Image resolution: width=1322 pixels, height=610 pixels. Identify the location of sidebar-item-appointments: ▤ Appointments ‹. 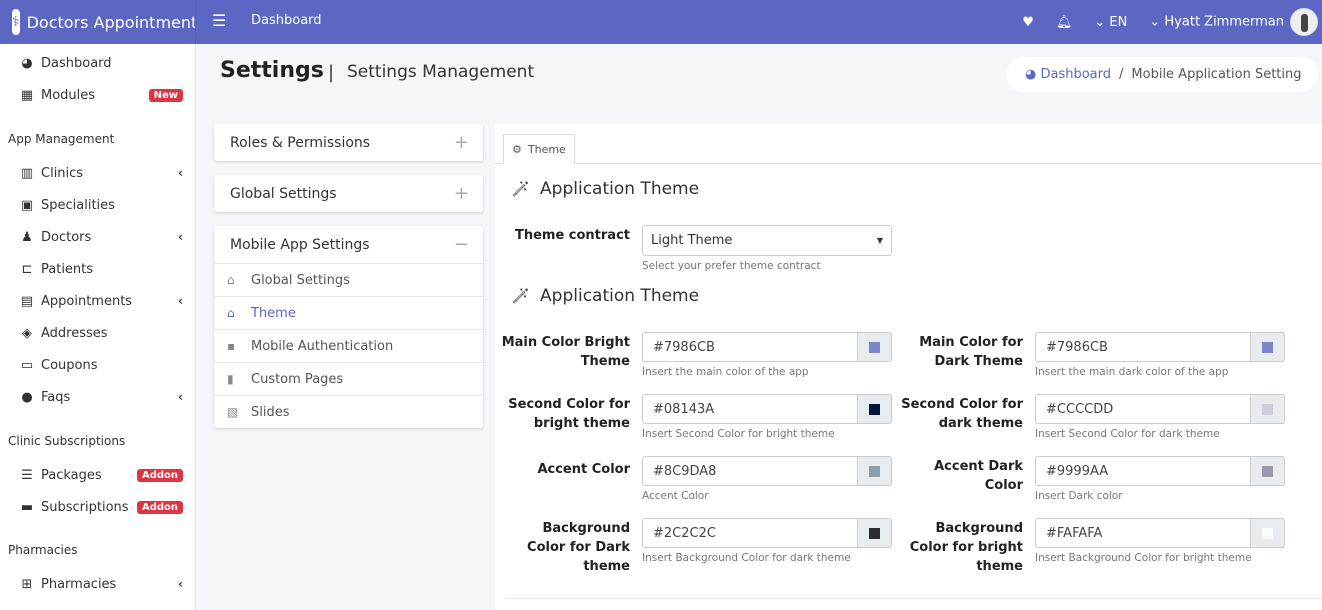
(100, 301).